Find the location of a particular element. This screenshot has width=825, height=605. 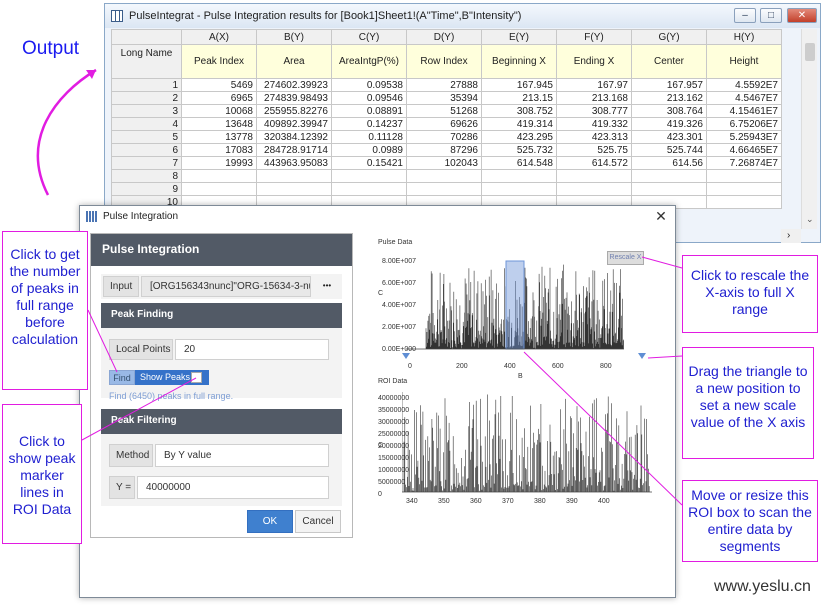

method-select: By Y value is located at coordinates (242, 455).